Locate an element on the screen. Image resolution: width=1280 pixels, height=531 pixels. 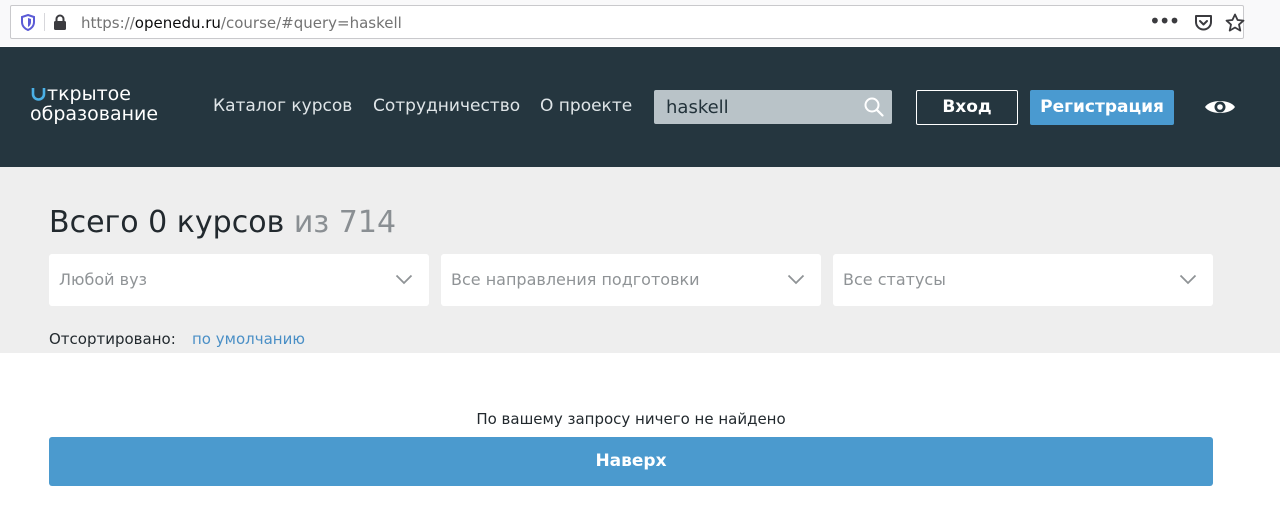
empty-results-message: По вашему запросу ничего не найдено is located at coordinates (631, 419).